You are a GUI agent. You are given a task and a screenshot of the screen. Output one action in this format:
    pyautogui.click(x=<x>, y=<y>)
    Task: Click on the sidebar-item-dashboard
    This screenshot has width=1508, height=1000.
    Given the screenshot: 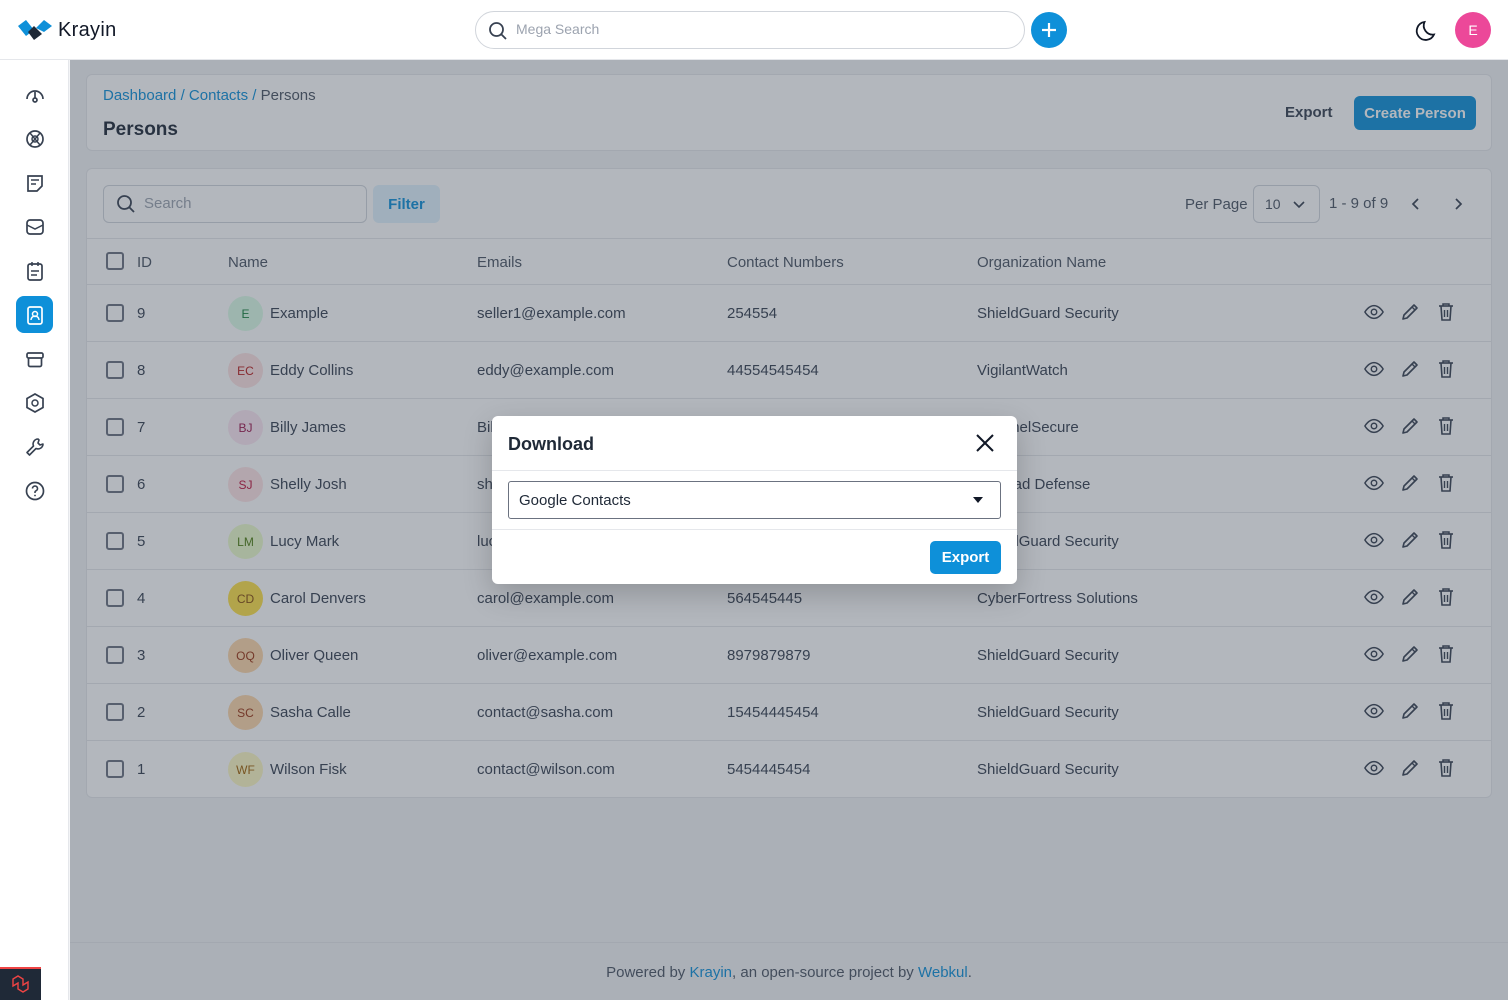 What is the action you would take?
    pyautogui.click(x=34, y=94)
    